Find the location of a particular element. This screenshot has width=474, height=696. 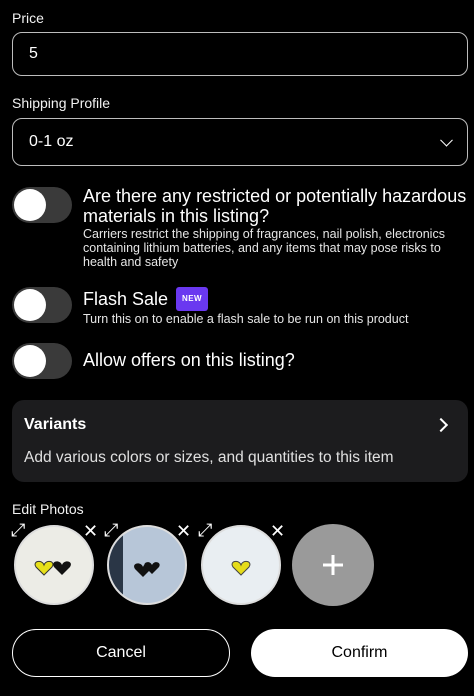

price-label: Price is located at coordinates (28, 18).